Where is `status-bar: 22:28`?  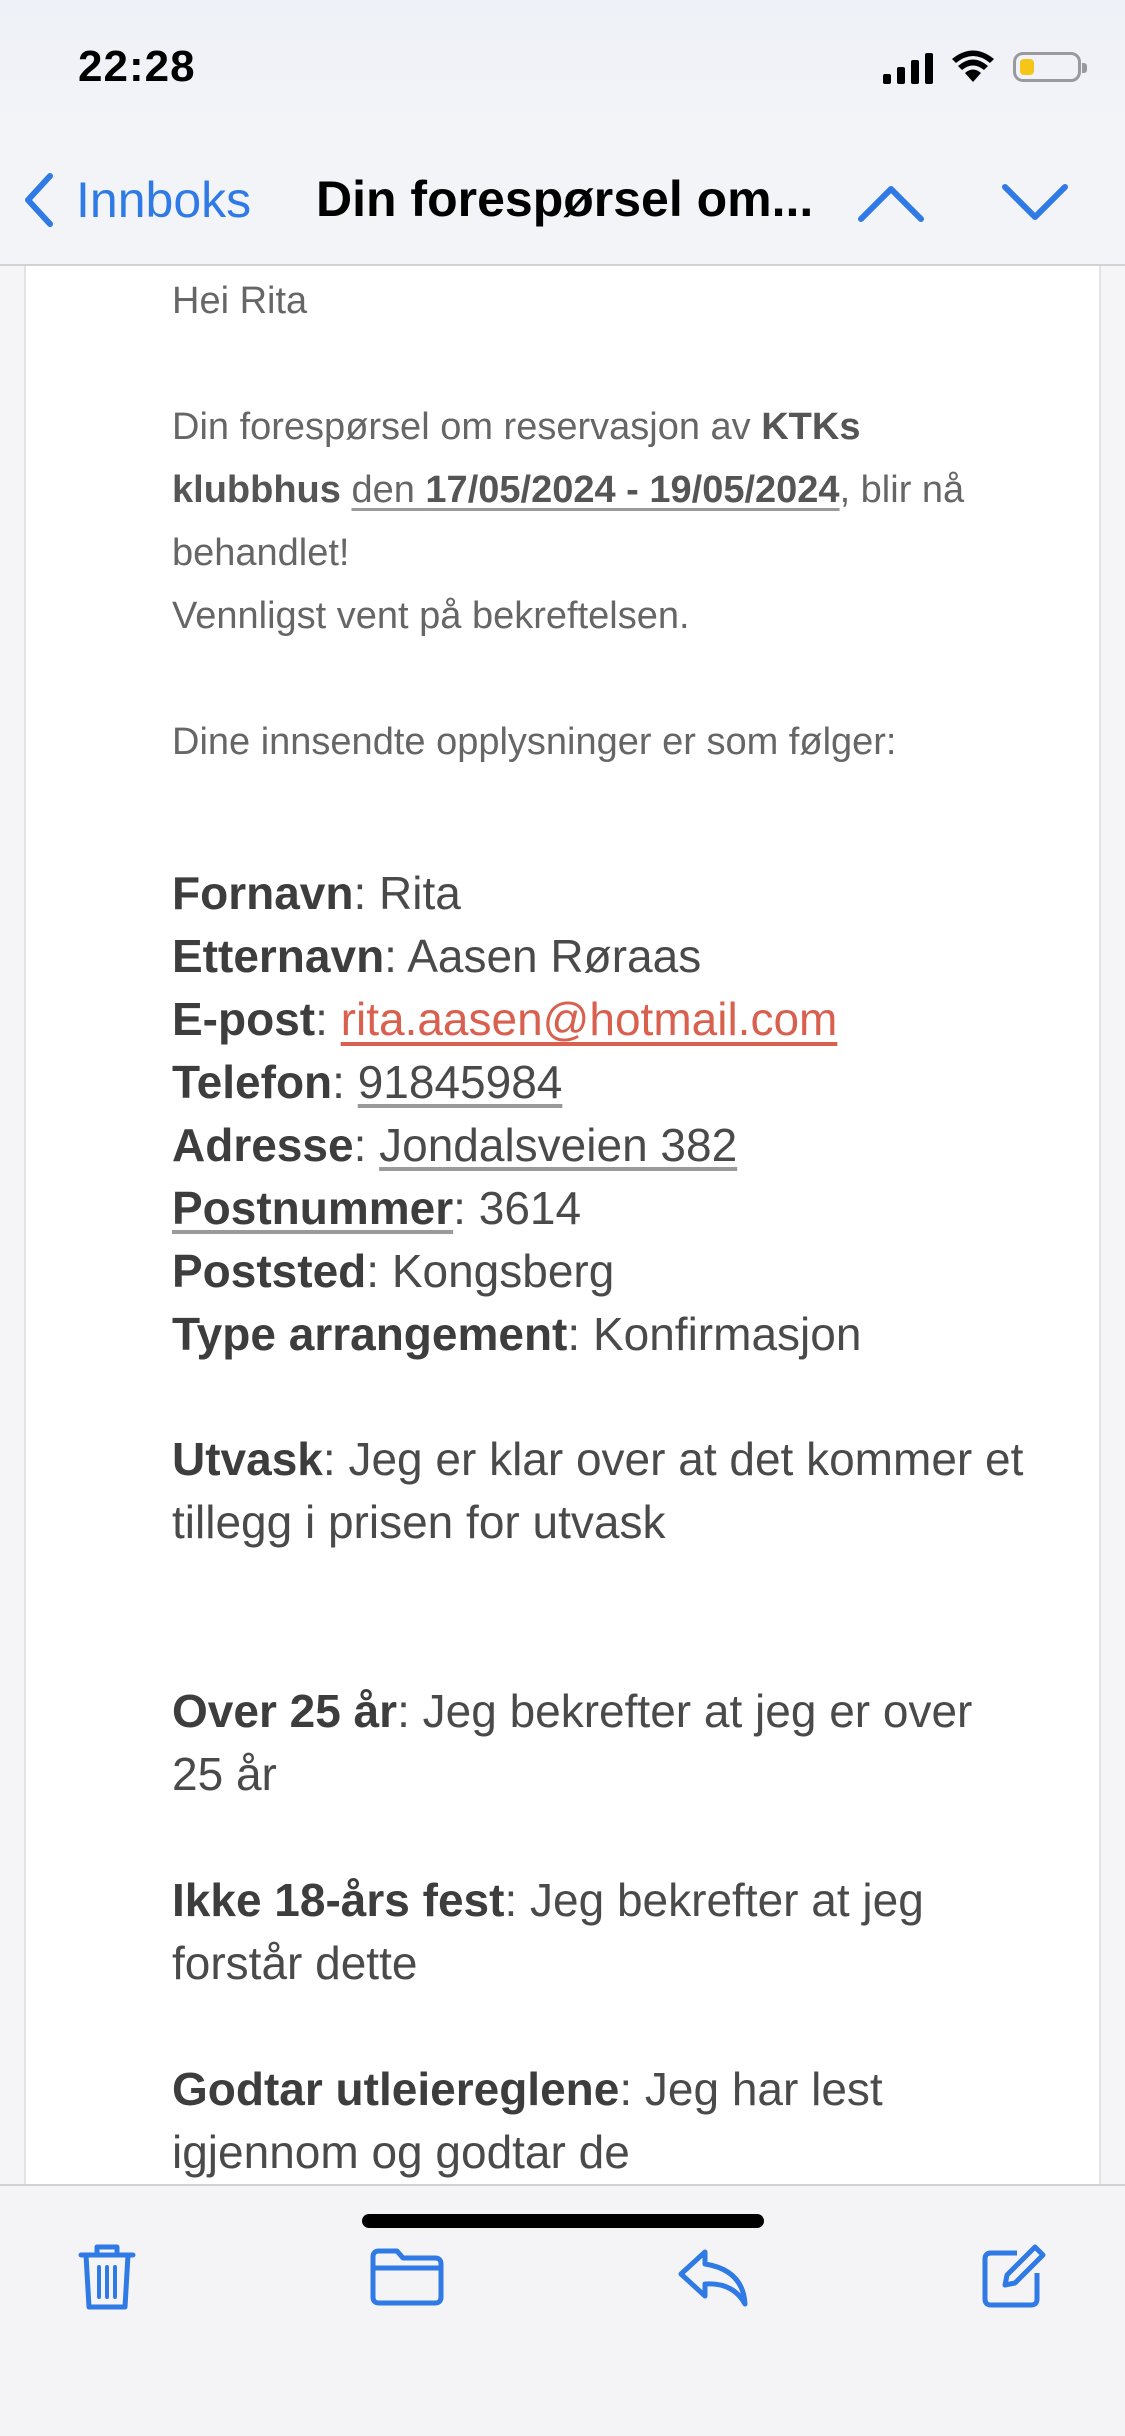 status-bar: 22:28 is located at coordinates (562, 70).